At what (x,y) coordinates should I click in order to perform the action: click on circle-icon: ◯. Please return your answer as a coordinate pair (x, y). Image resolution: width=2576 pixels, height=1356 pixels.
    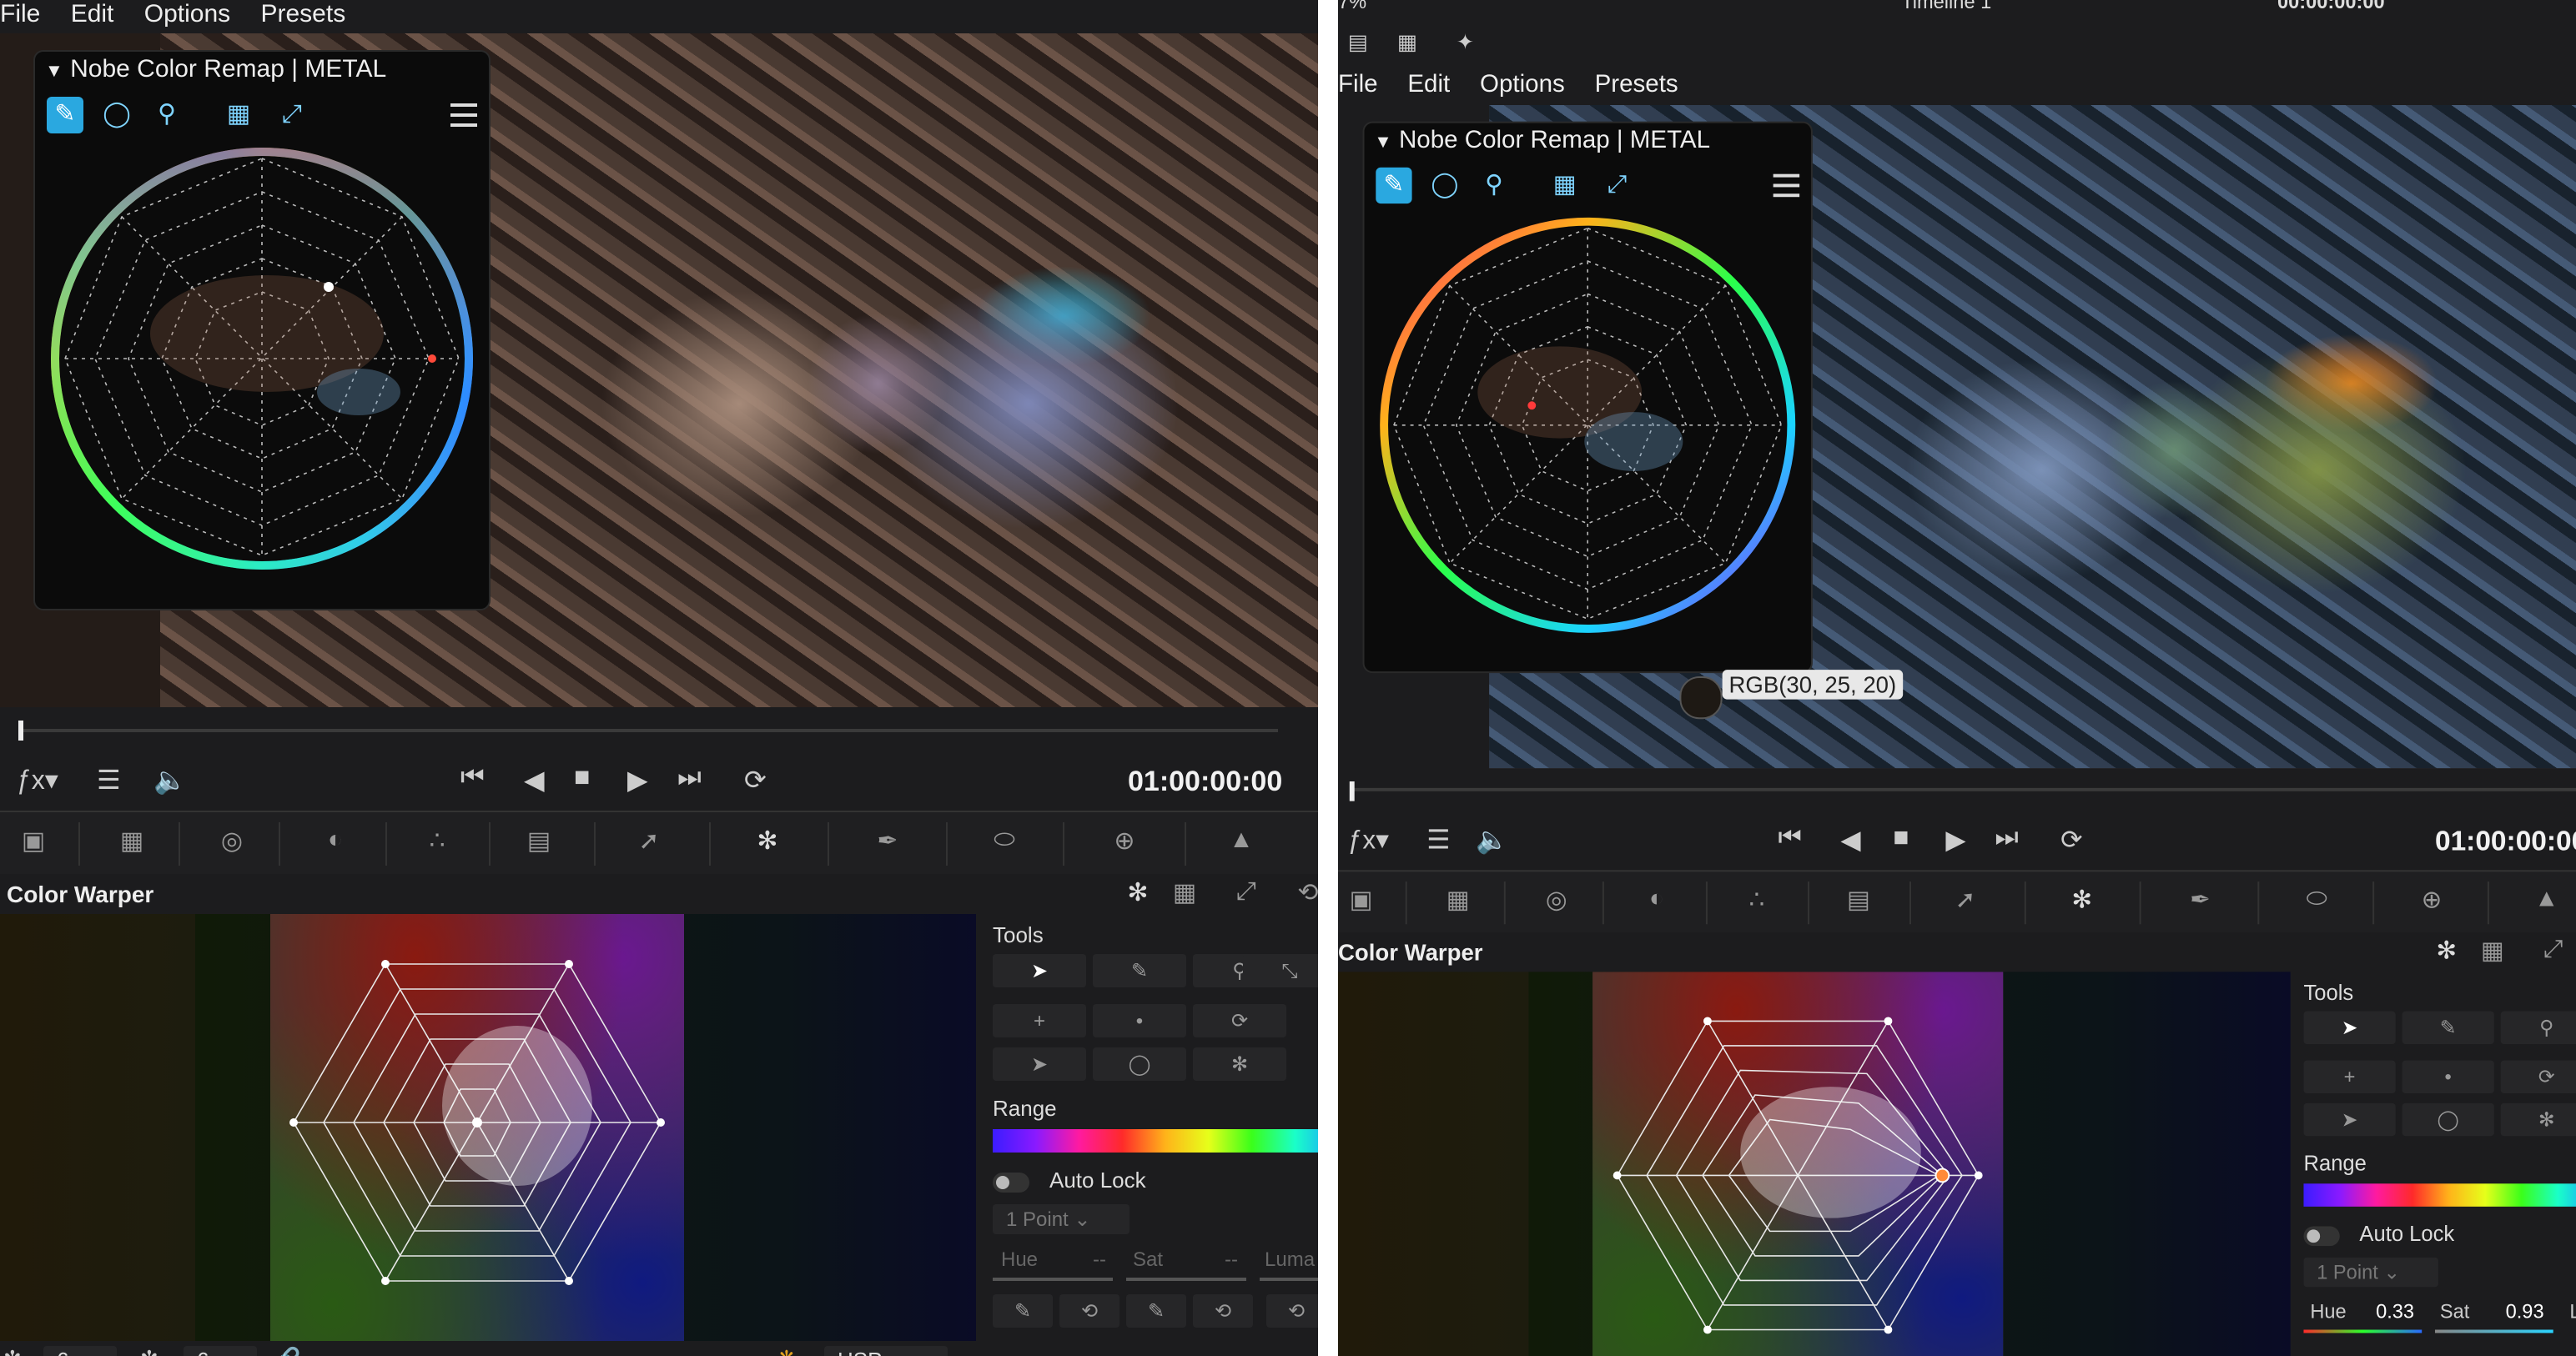
    Looking at the image, I should click on (116, 115).